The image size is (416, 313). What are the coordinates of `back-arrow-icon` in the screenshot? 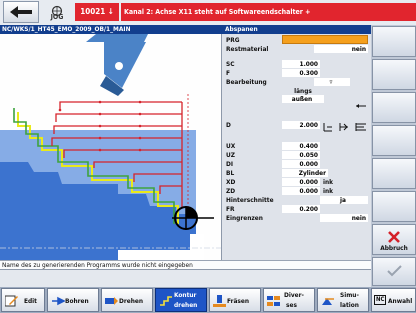 It's located at (21, 12).